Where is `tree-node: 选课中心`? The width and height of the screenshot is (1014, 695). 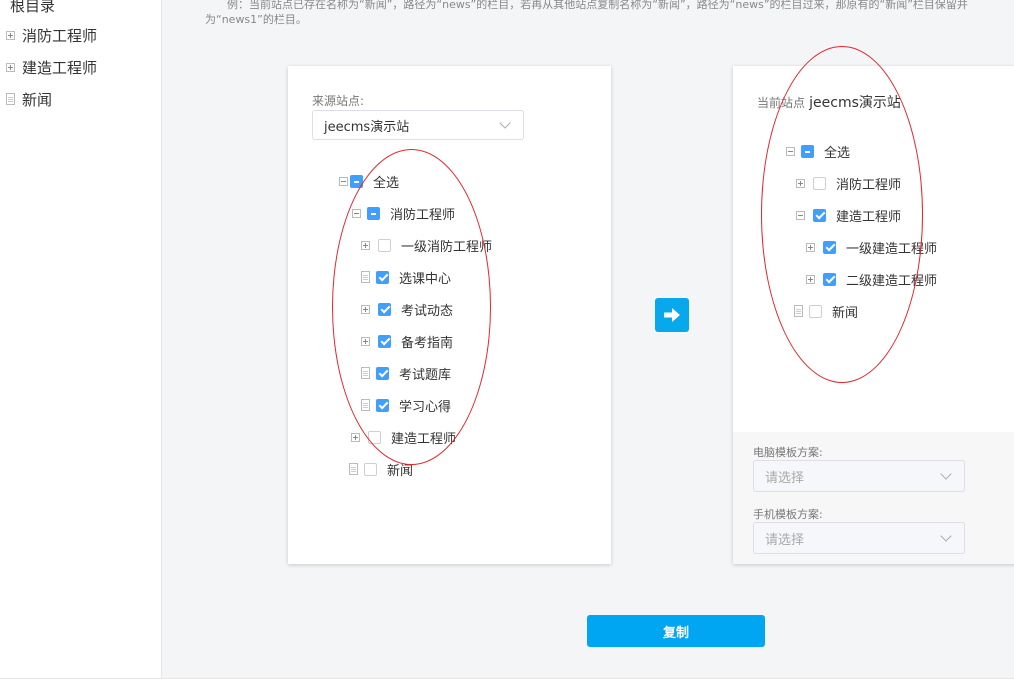 tree-node: 选课中心 is located at coordinates (406, 277).